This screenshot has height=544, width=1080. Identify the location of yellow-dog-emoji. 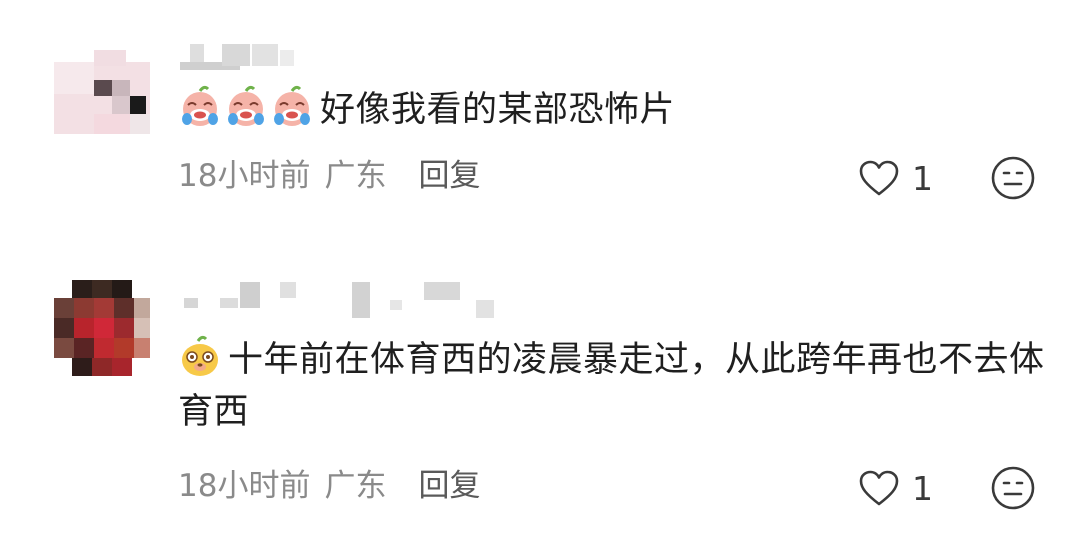
(200, 355).